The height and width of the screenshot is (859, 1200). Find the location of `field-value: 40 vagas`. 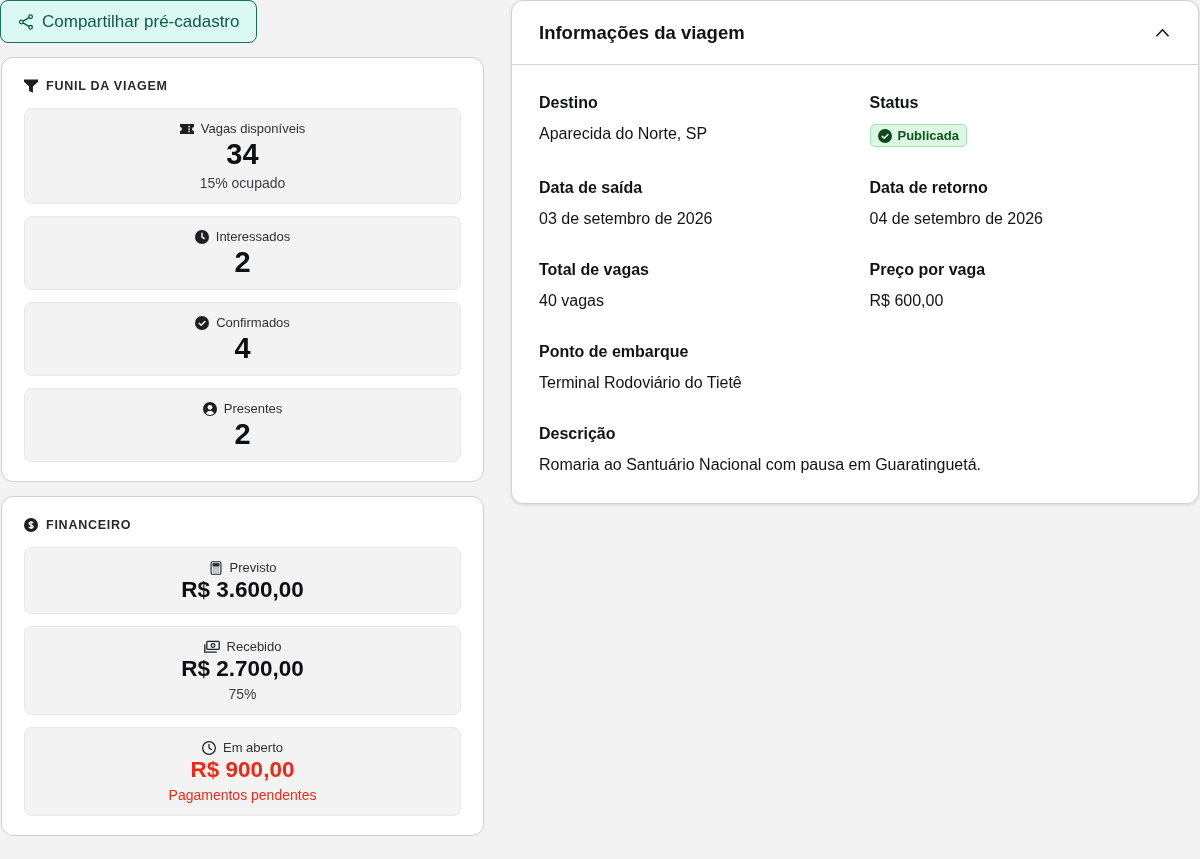

field-value: 40 vagas is located at coordinates (571, 301).